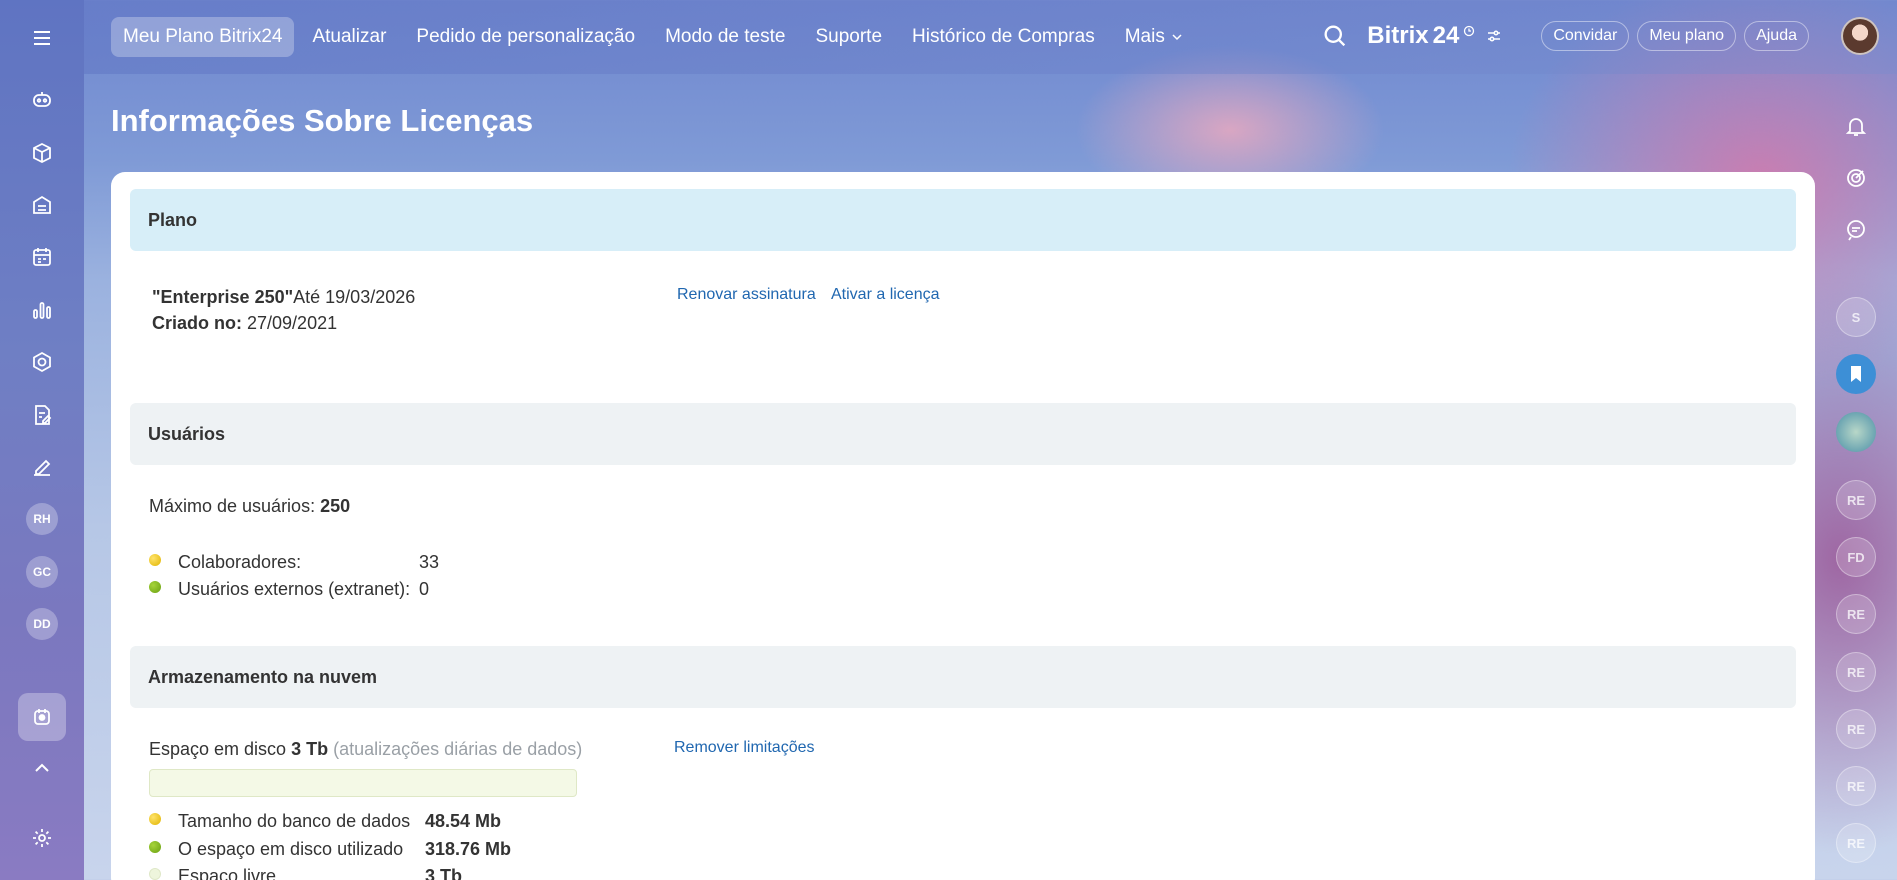 This screenshot has width=1897, height=880. Describe the element at coordinates (322, 120) in the screenshot. I see `page-title: Informações Sobre Licenças` at that location.